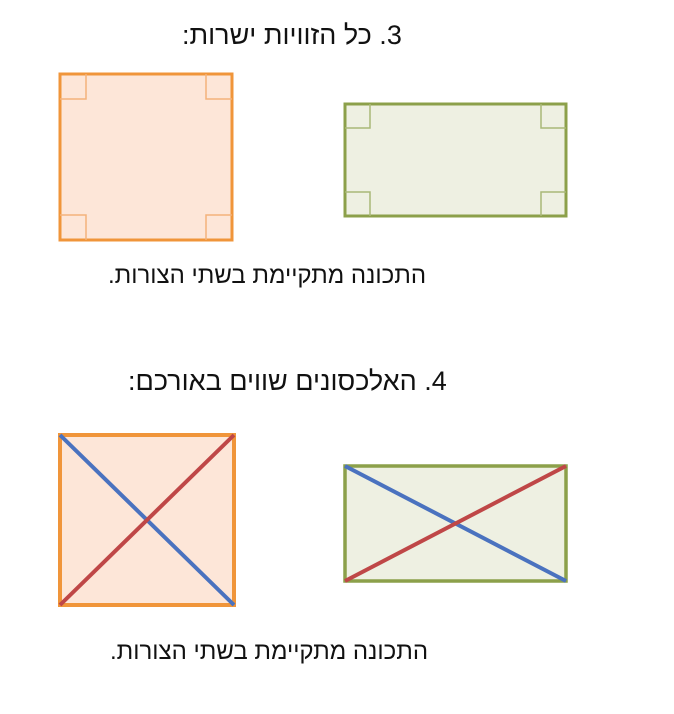 The width and height of the screenshot is (674, 714). Describe the element at coordinates (146, 157) in the screenshot. I see `square-right-angles` at that location.